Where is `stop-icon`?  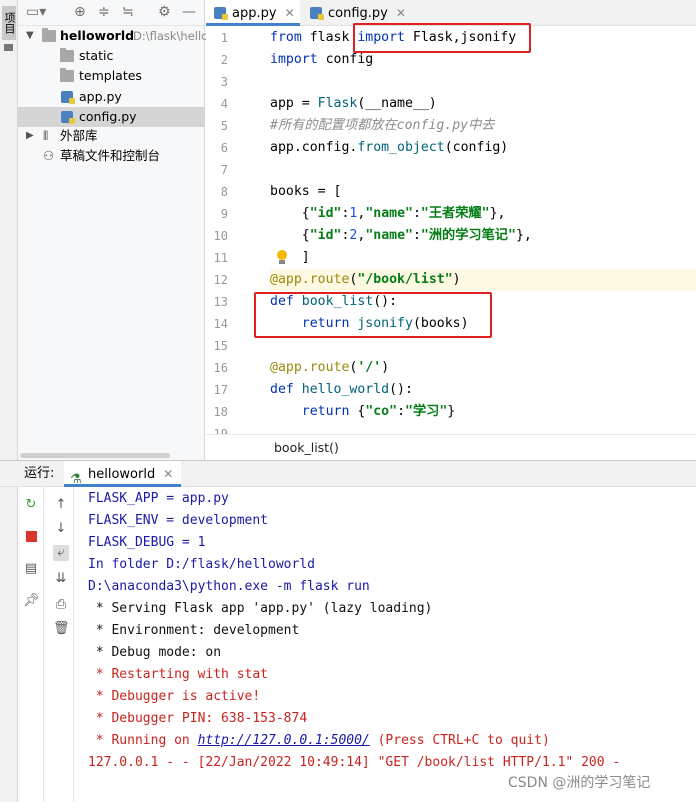
stop-icon is located at coordinates (31, 537).